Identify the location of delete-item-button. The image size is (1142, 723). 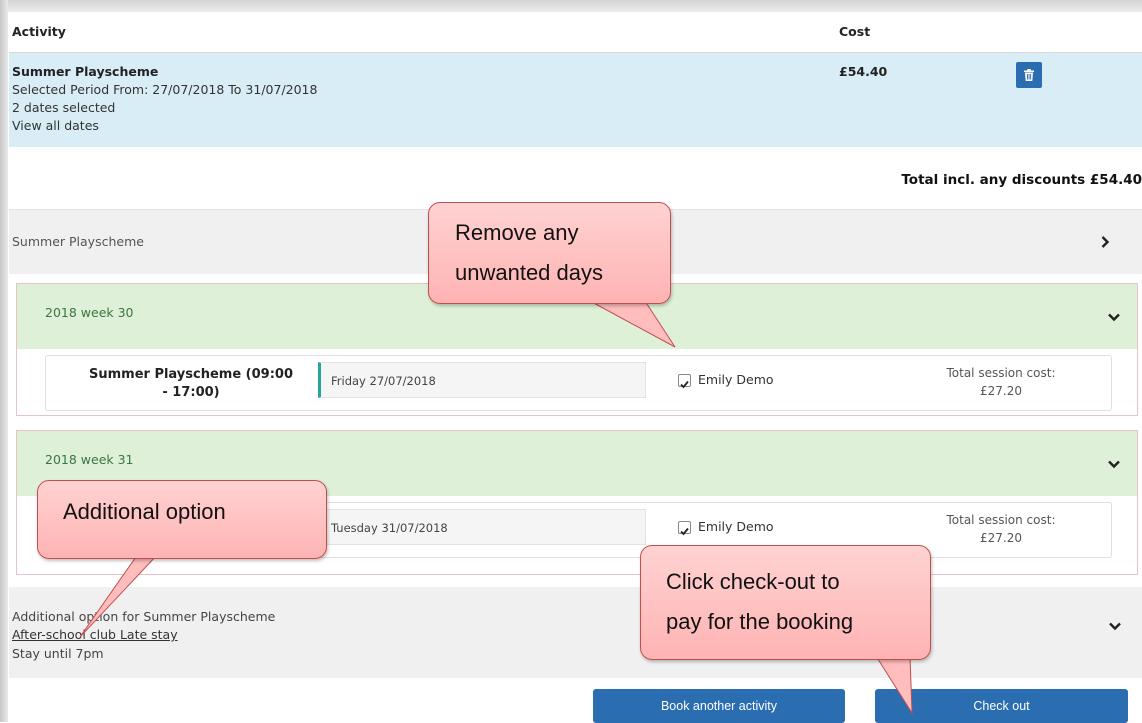
(1029, 75).